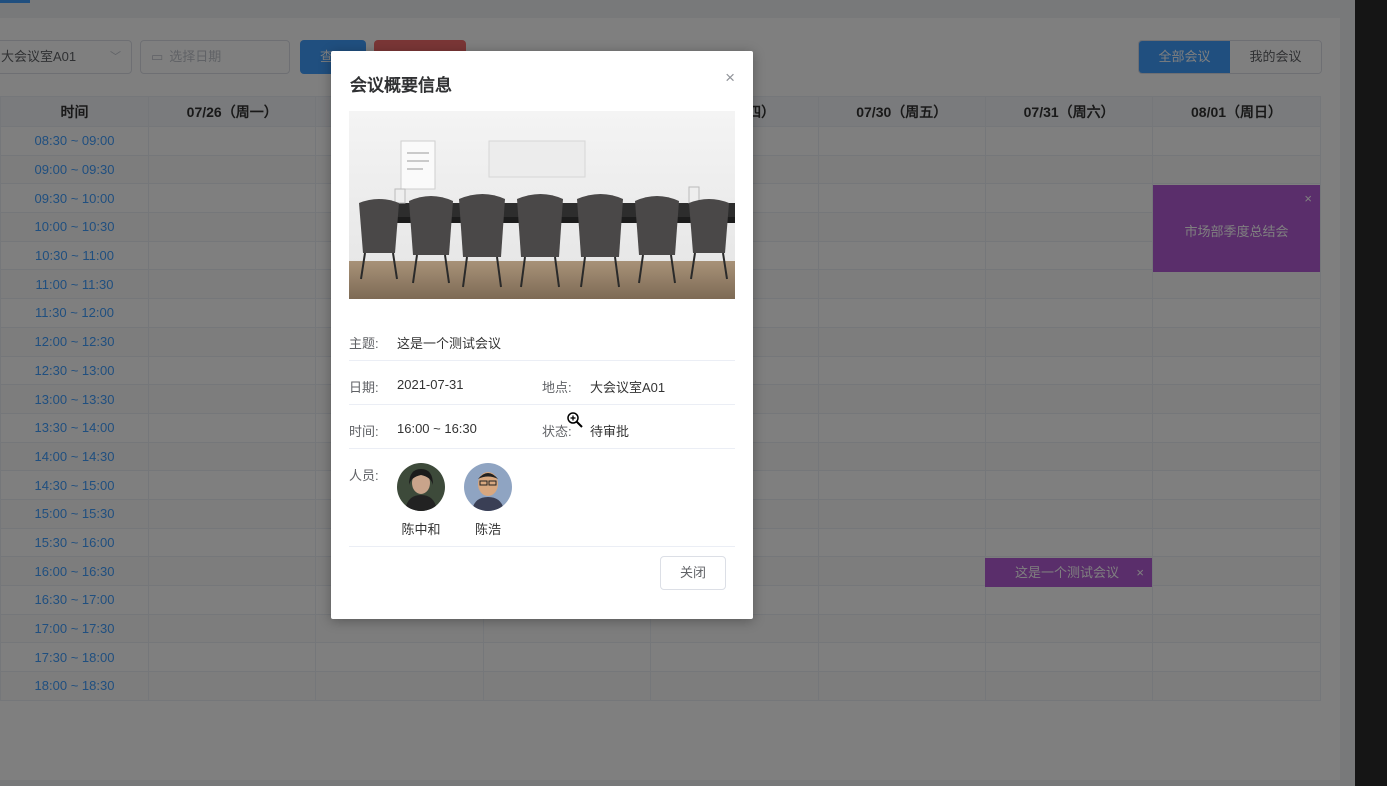 The width and height of the screenshot is (1387, 786). What do you see at coordinates (364, 431) in the screenshot?
I see `time-label: 时间:` at bounding box center [364, 431].